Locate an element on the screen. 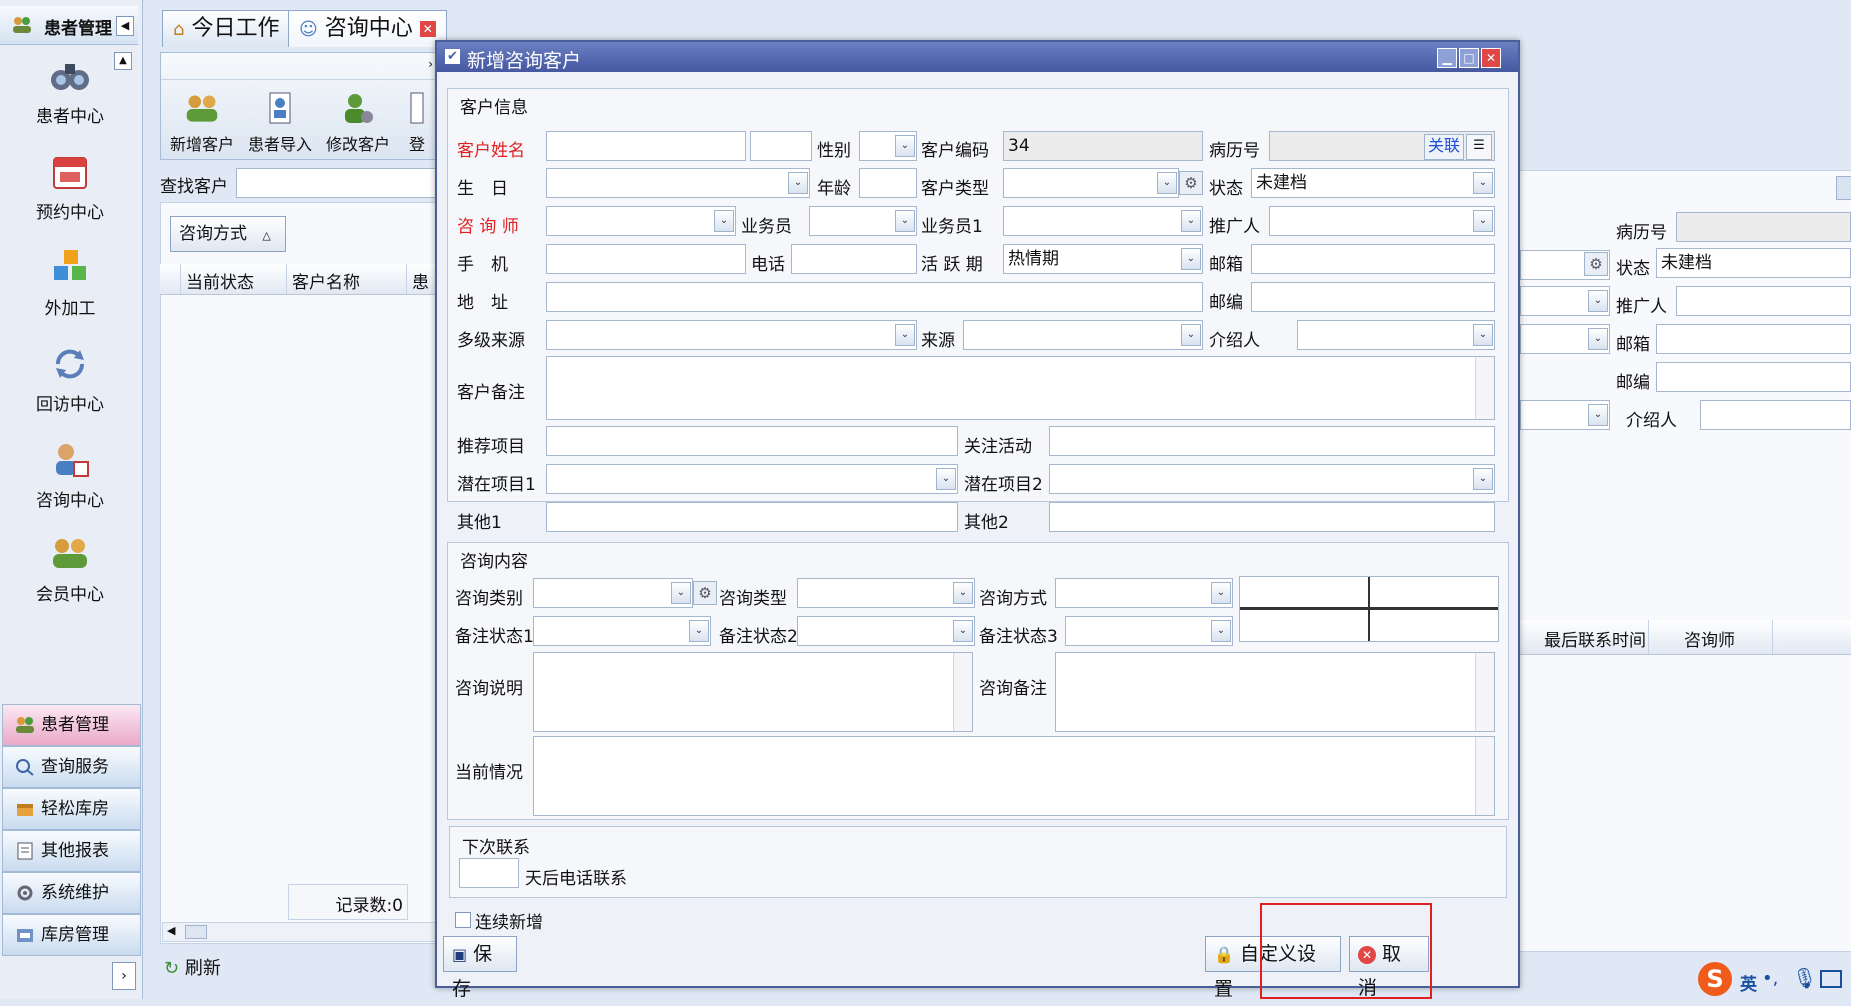 The image size is (1851, 1006). activity-input is located at coordinates (1272, 441).